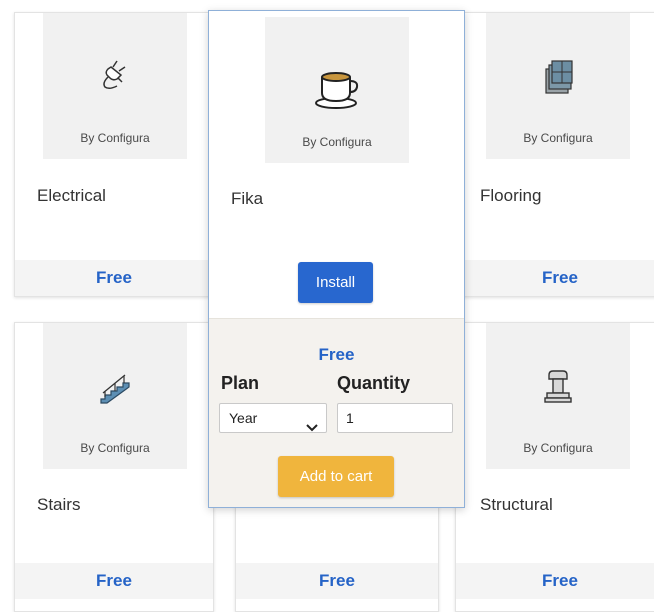  I want to click on product-title: Structural, so click(516, 505).